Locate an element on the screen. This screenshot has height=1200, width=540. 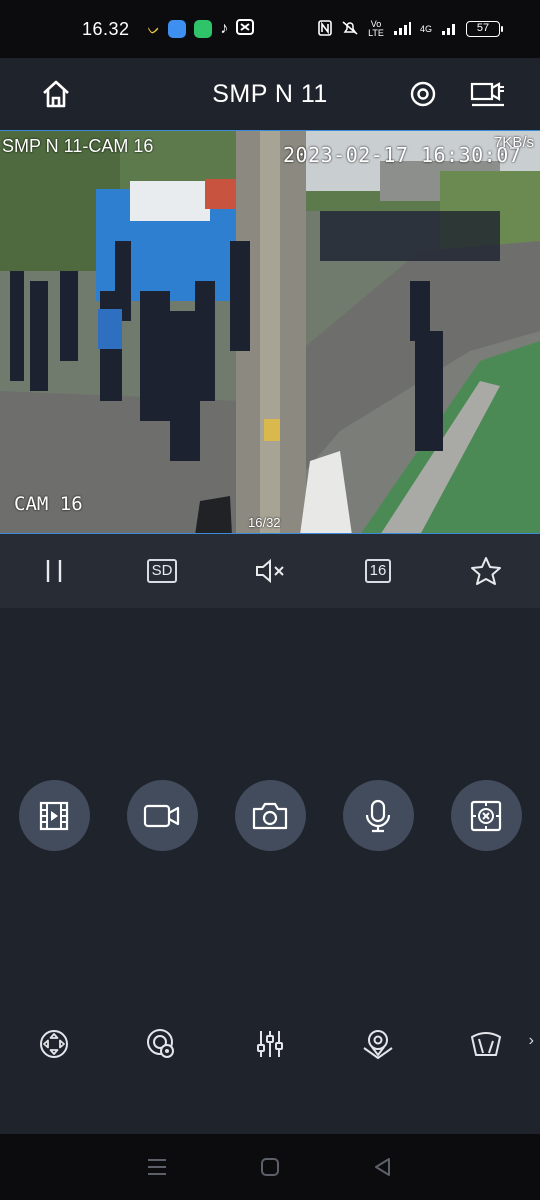
record-button is located at coordinates (162, 815).